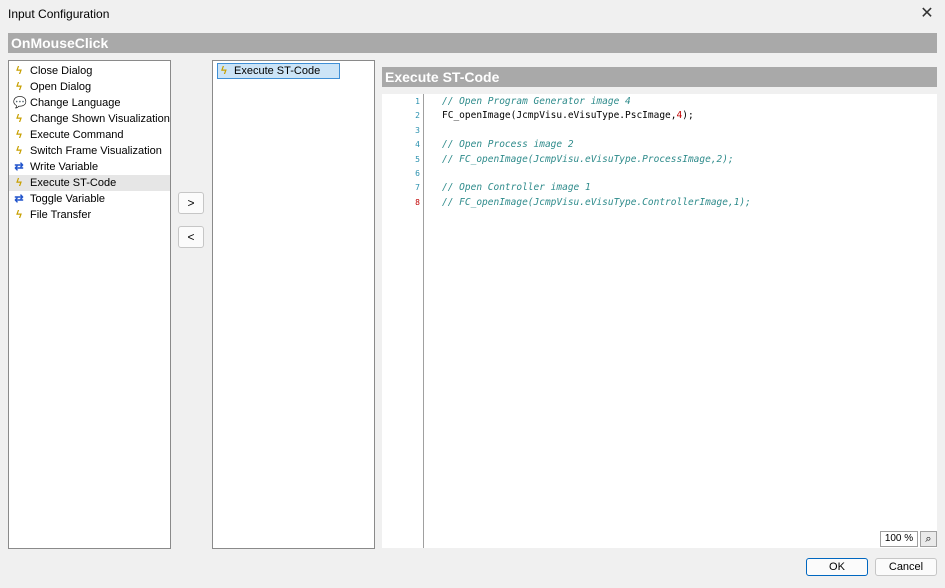 The height and width of the screenshot is (588, 945). What do you see at coordinates (417, 116) in the screenshot?
I see `line-number: 2` at bounding box center [417, 116].